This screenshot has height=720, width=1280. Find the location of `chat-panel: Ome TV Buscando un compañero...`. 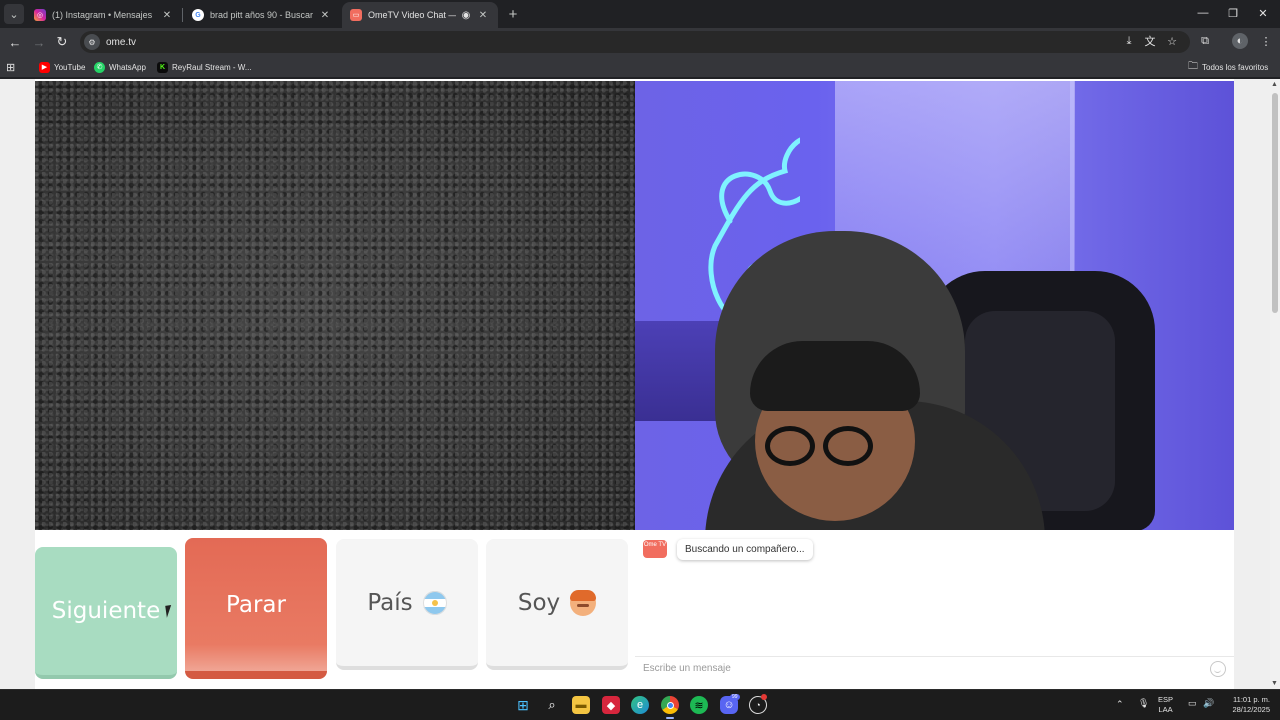

chat-panel: Ome TV Buscando un compañero... is located at coordinates (934, 605).